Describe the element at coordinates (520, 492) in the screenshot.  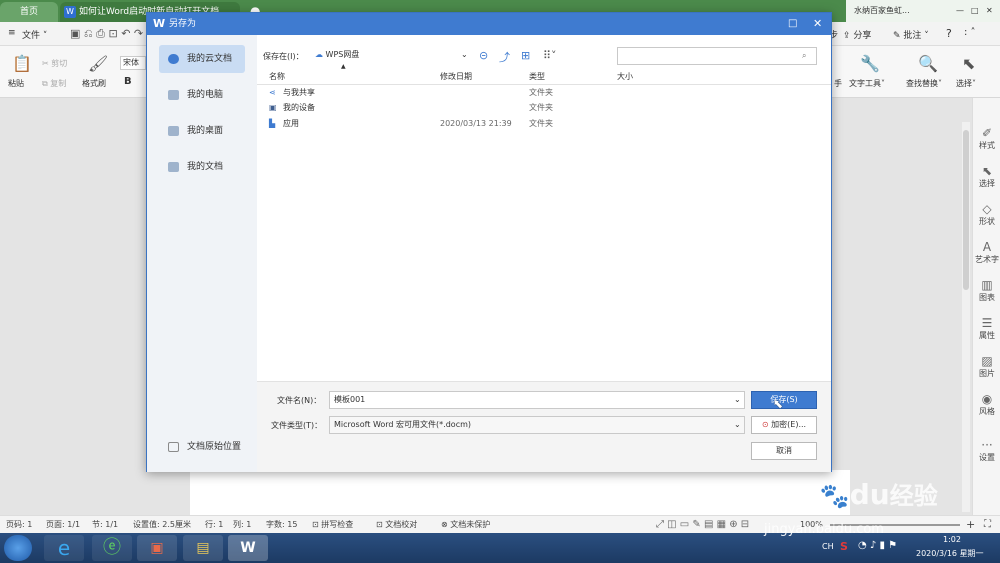
I see `document-page` at that location.